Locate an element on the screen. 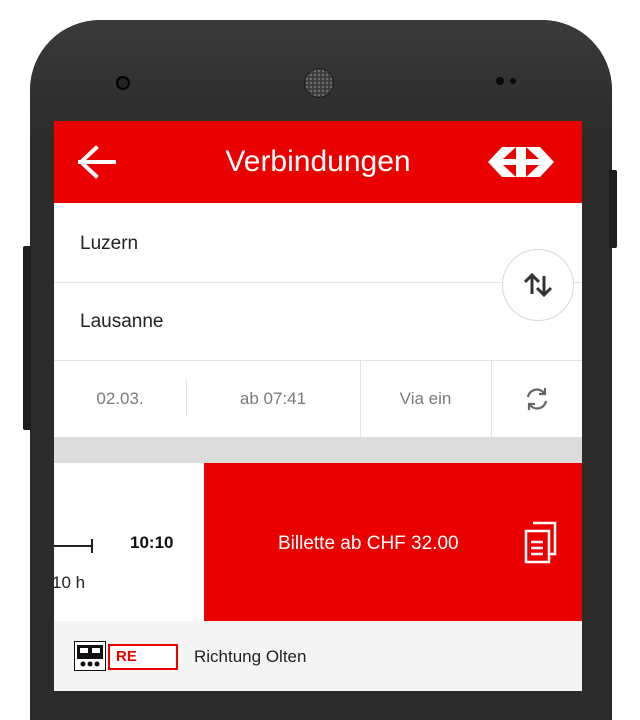  train-direction: Richtung Olten is located at coordinates (250, 656).